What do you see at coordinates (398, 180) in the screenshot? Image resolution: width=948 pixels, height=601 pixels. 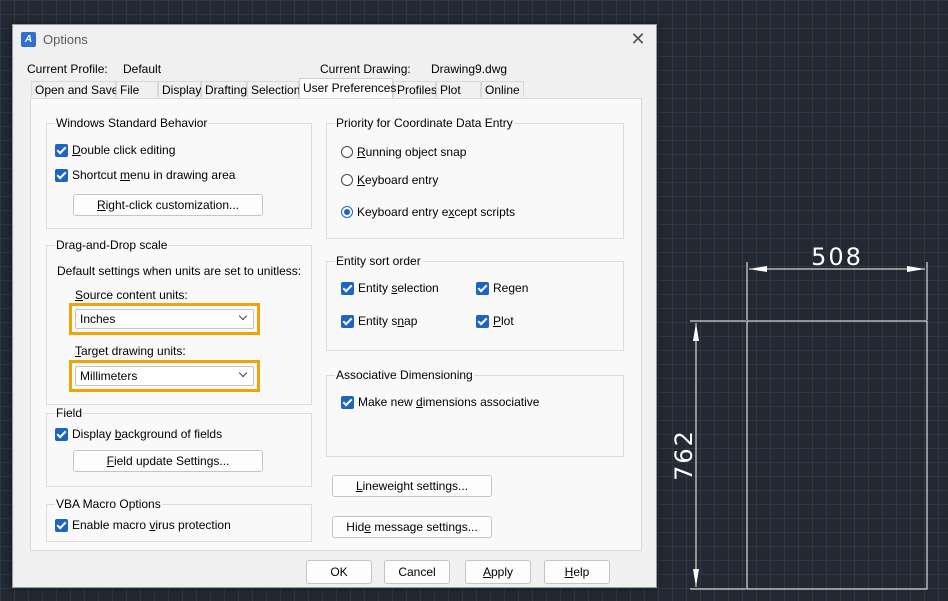 I see `keyboard-entry-label: Keyboard entry` at bounding box center [398, 180].